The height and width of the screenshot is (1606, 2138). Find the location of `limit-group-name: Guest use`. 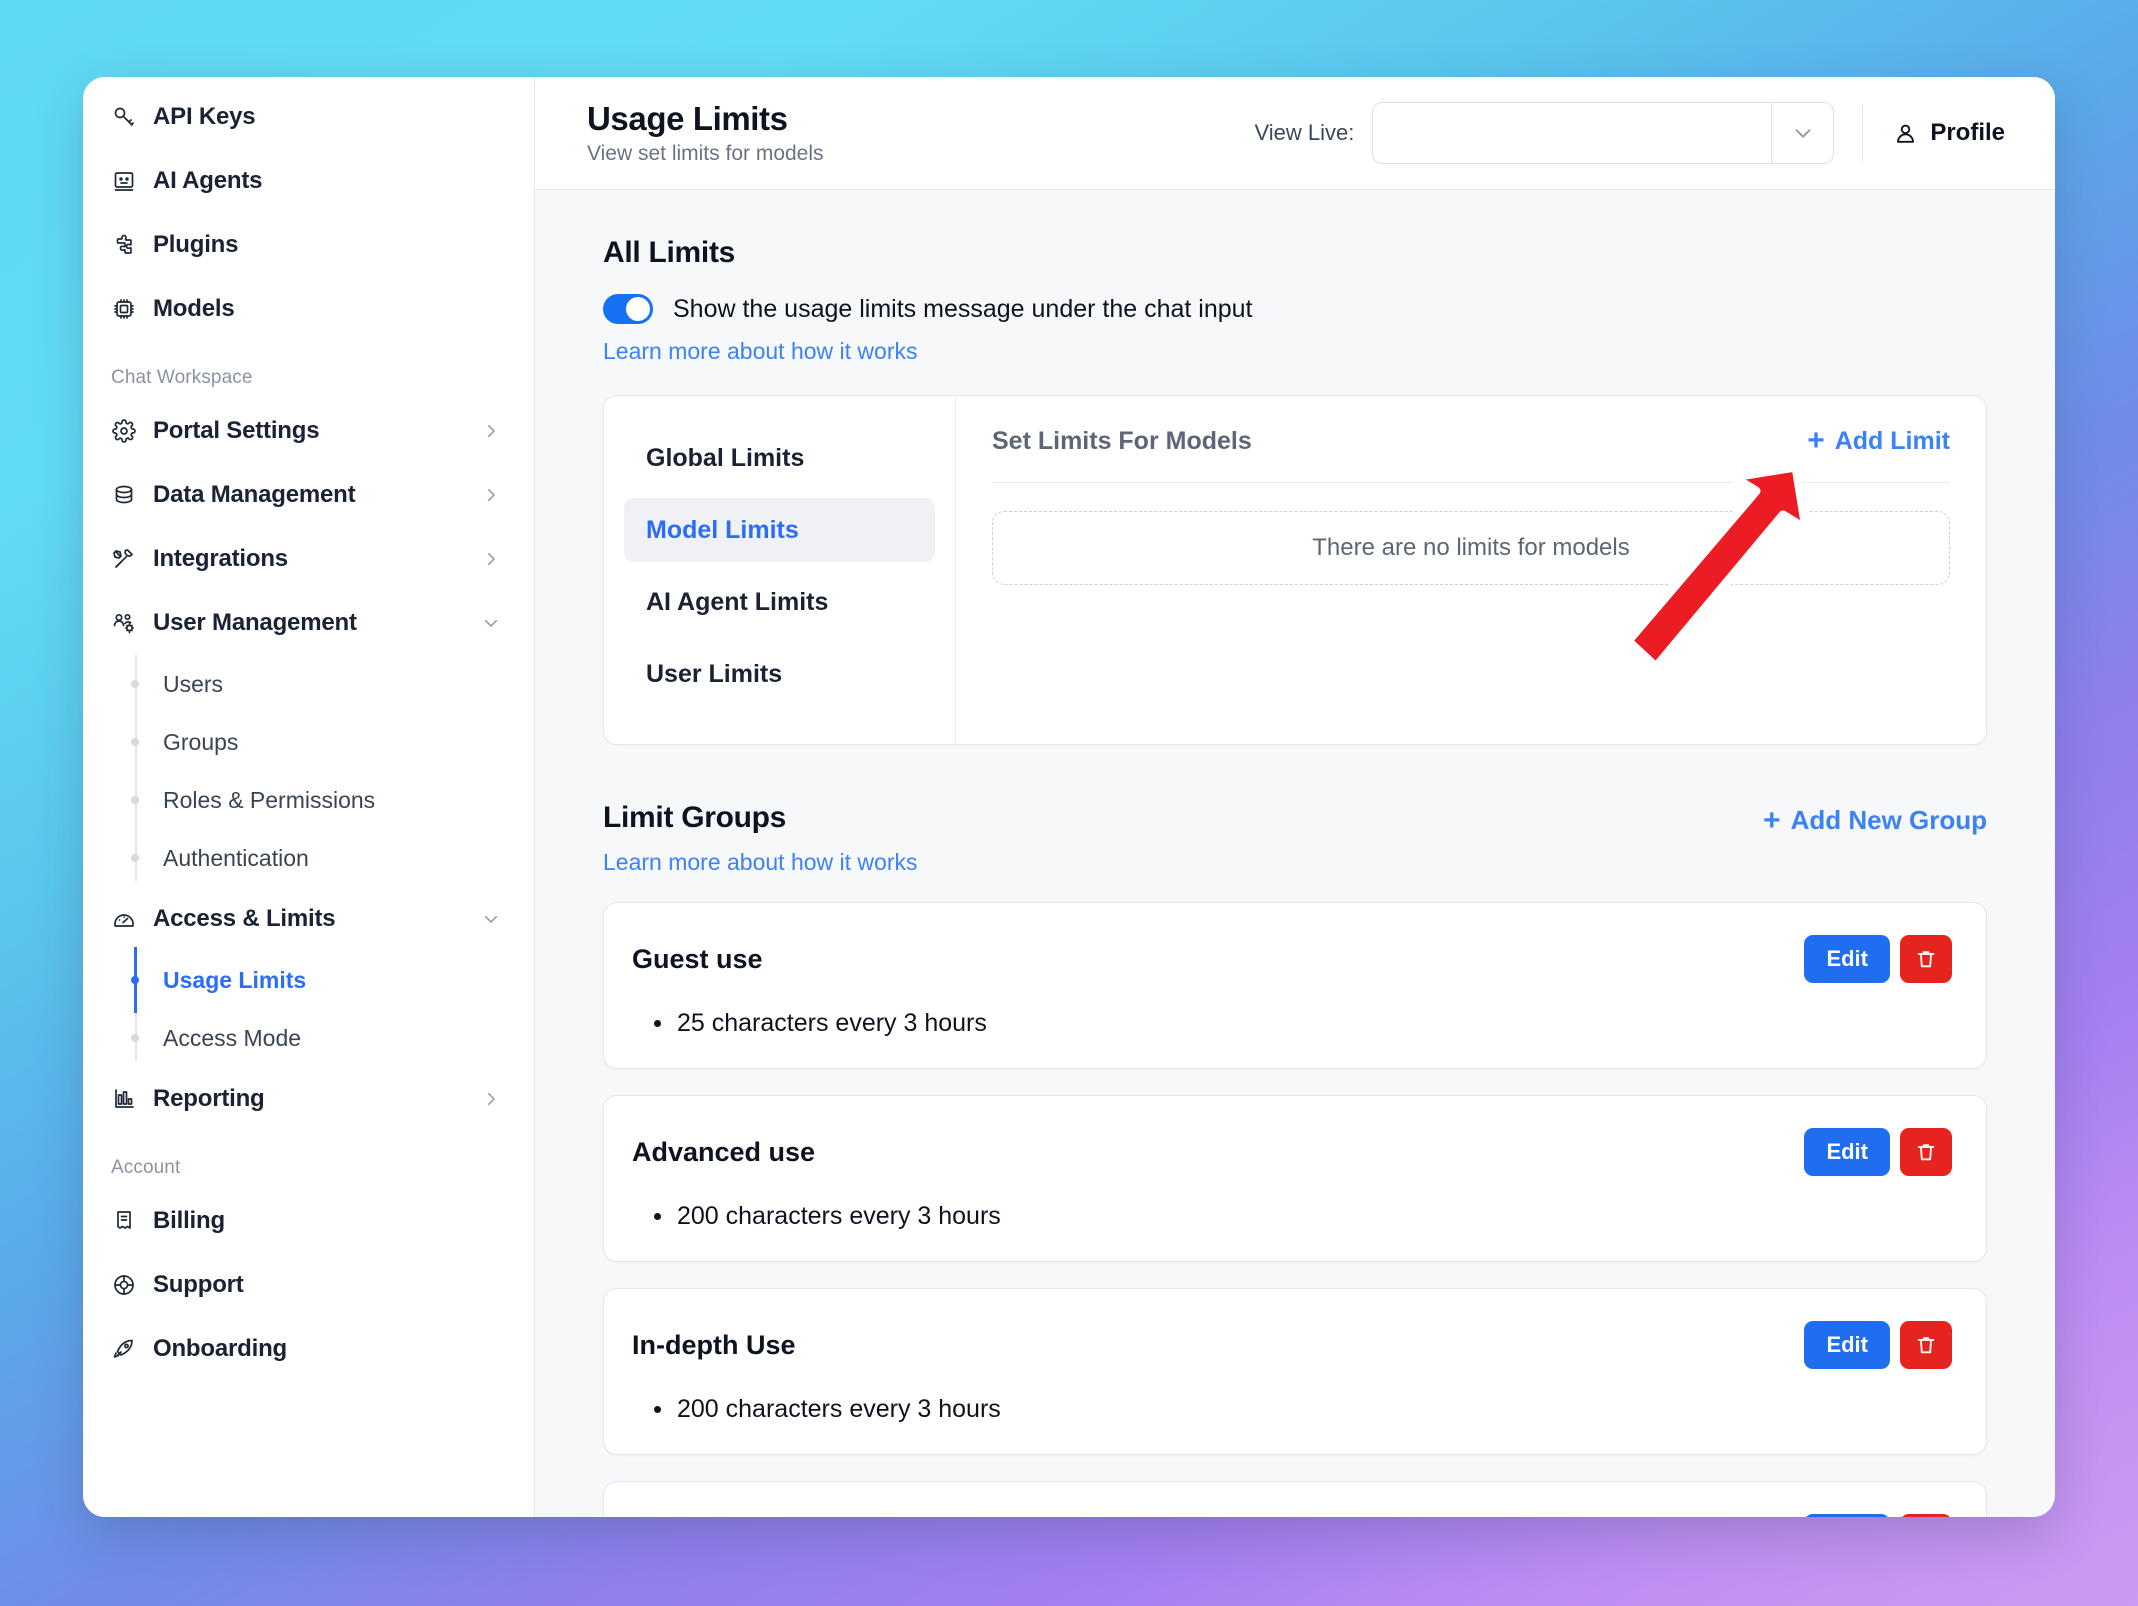

limit-group-name: Guest use is located at coordinates (697, 958).